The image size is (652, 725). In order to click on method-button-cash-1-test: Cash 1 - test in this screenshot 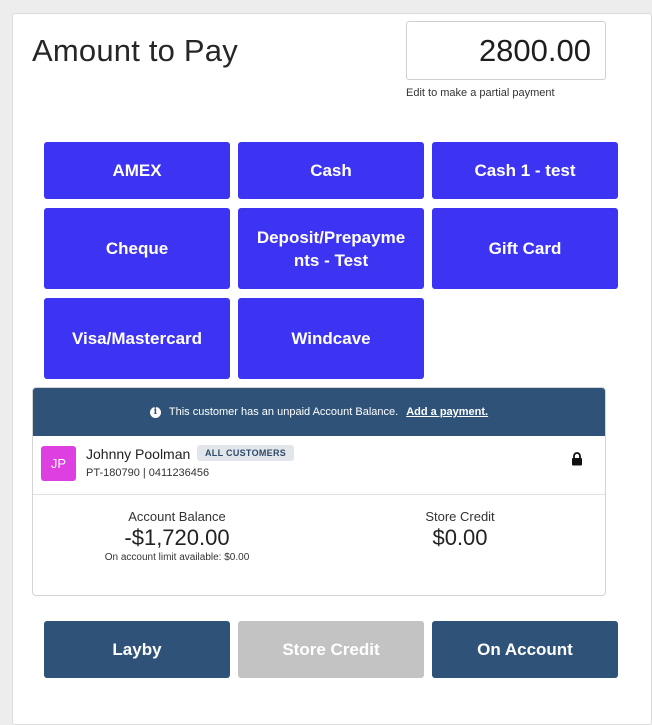, I will do `click(525, 170)`.